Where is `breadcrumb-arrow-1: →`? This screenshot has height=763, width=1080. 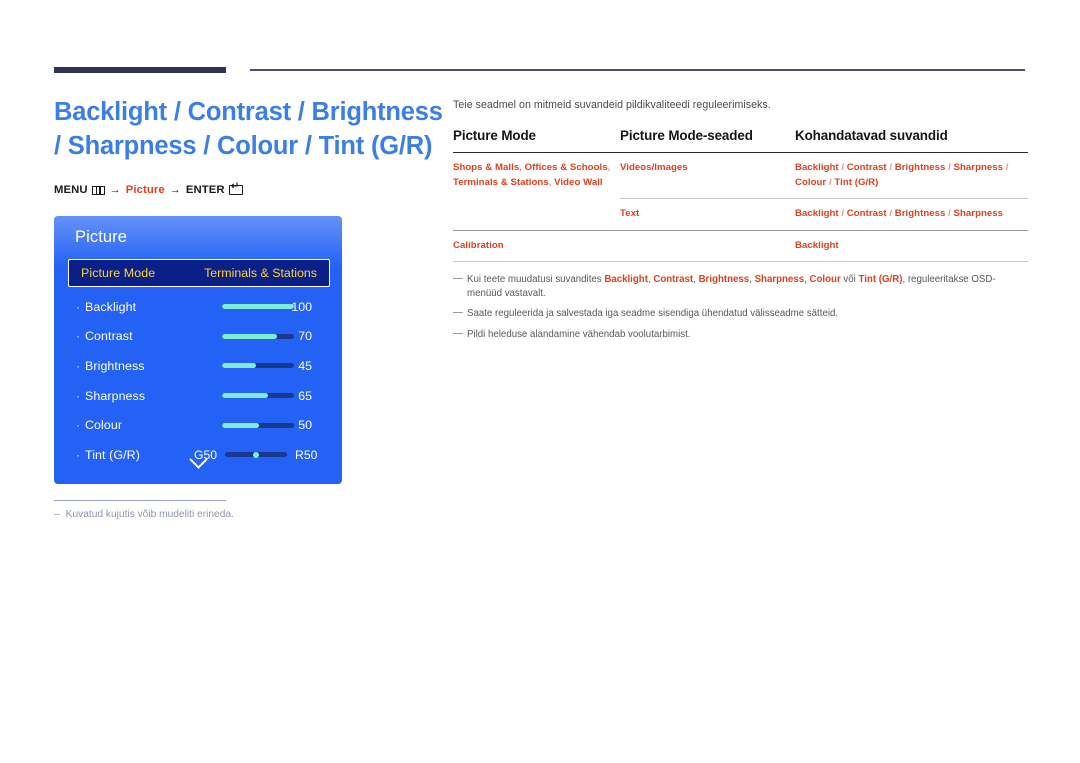 breadcrumb-arrow-1: → is located at coordinates (115, 190).